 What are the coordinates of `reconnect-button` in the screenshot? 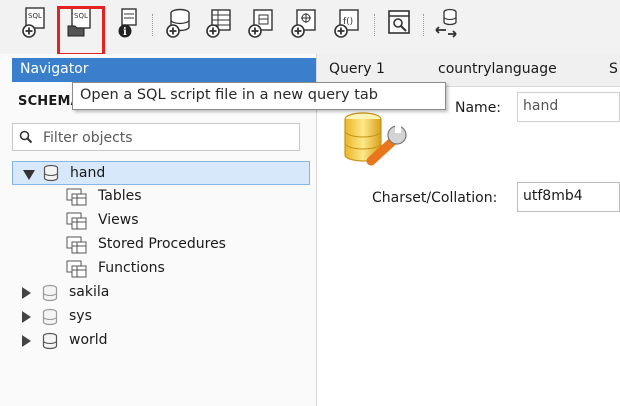 It's located at (447, 23).